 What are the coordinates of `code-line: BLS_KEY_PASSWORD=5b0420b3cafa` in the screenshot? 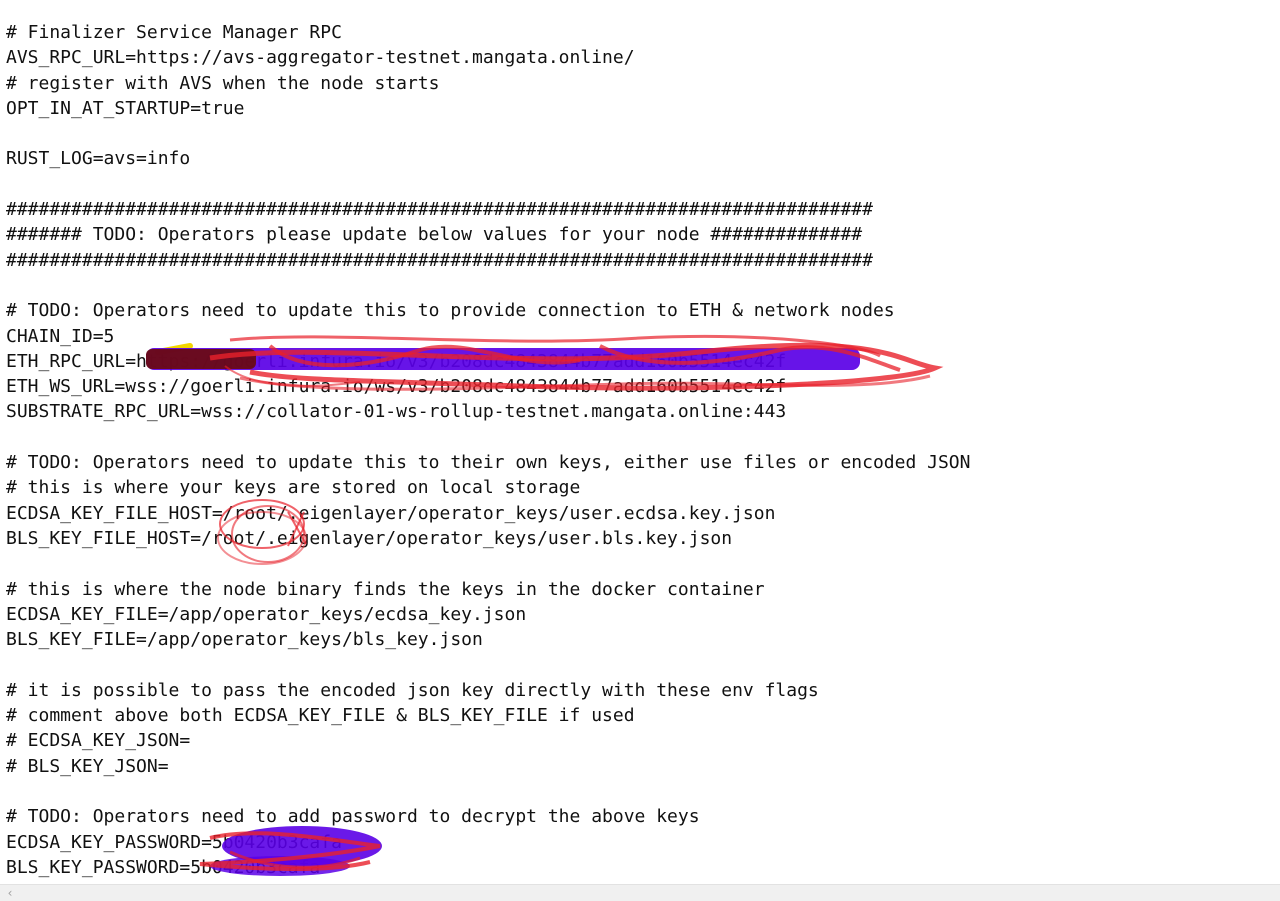 It's located at (163, 867).